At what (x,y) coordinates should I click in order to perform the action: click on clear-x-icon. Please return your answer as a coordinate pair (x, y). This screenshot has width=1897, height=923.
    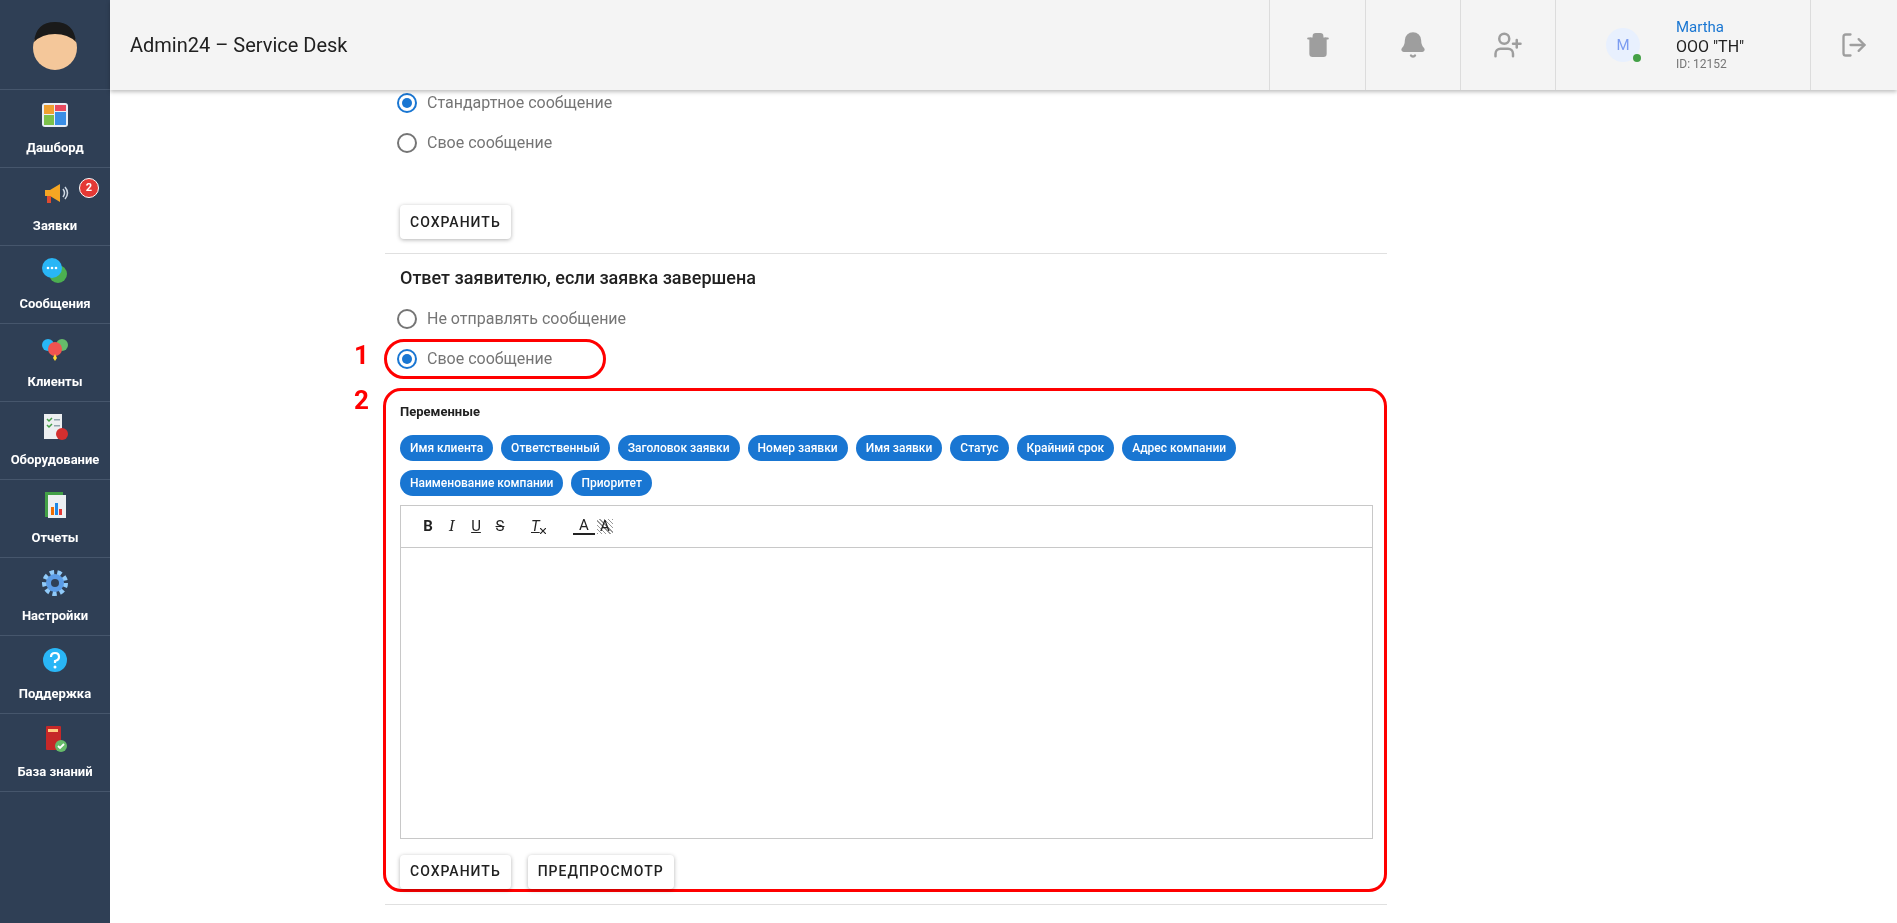
    Looking at the image, I should click on (542, 530).